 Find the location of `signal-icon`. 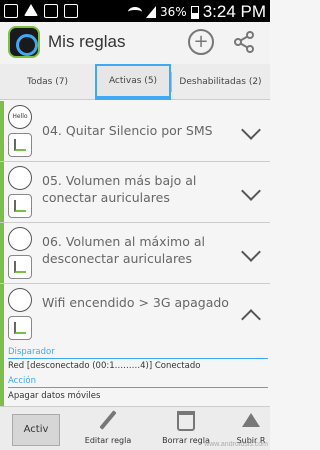

signal-icon is located at coordinates (151, 12).